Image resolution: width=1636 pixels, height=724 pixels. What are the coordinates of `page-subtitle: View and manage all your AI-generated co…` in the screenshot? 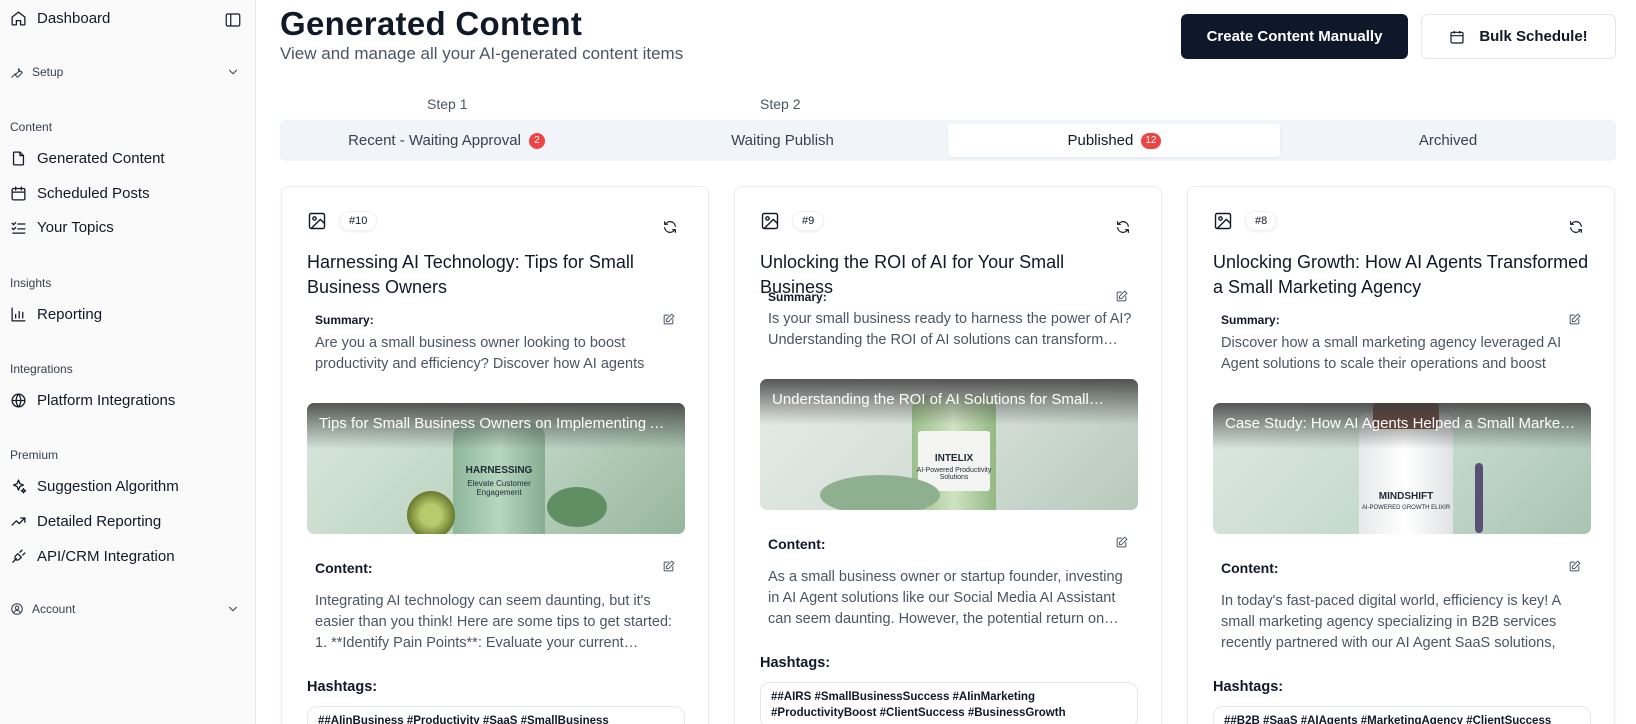 It's located at (482, 53).